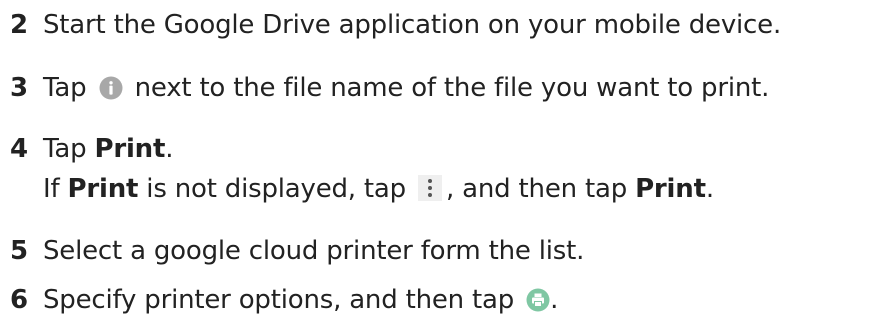  I want to click on step-text-before-icon: Tap, so click(65, 88).